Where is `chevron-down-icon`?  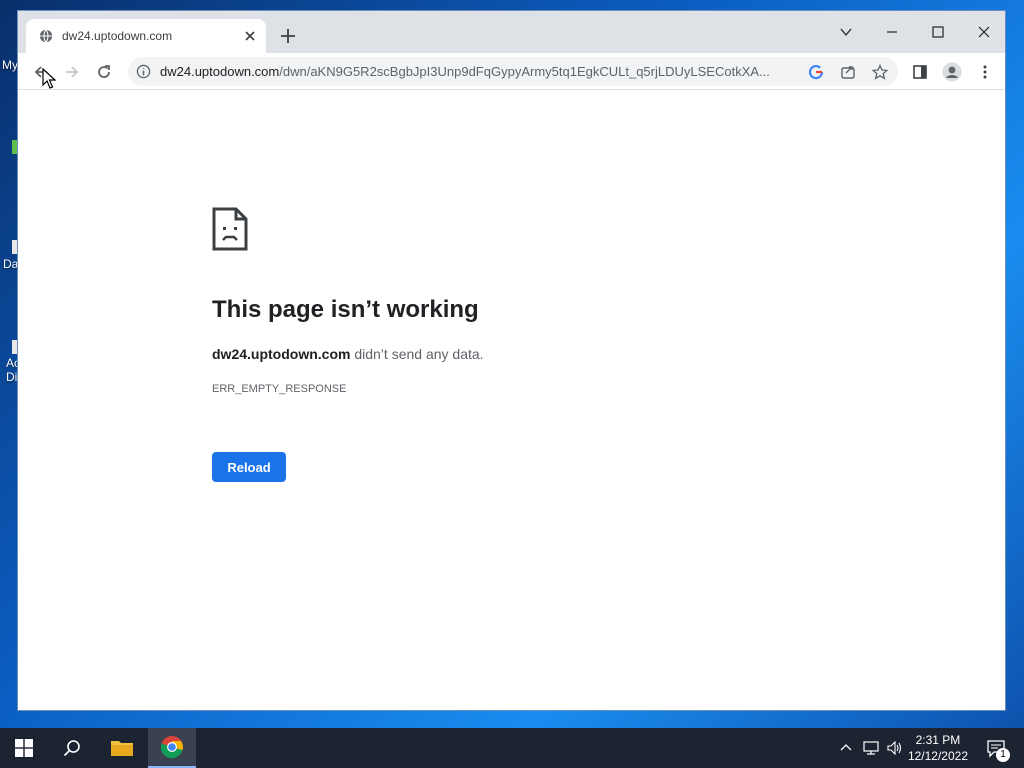
chevron-down-icon is located at coordinates (846, 32).